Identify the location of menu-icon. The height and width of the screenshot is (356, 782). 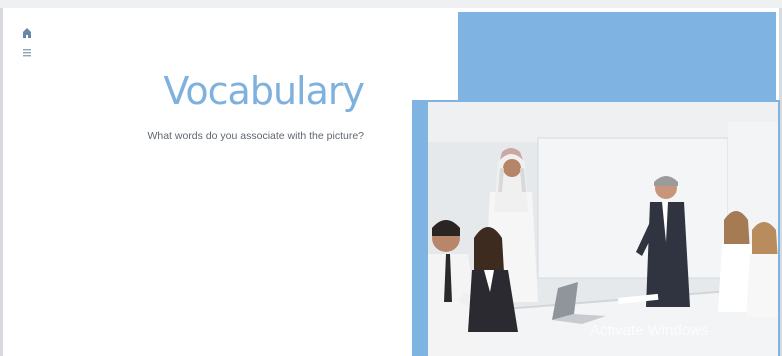
(27, 49).